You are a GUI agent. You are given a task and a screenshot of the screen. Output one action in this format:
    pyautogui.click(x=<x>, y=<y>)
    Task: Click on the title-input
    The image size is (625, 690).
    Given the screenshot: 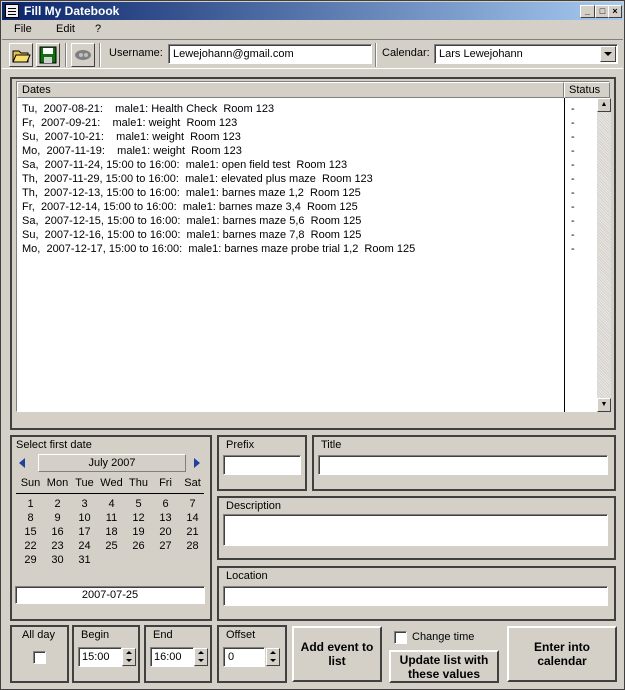 What is the action you would take?
    pyautogui.click(x=463, y=465)
    